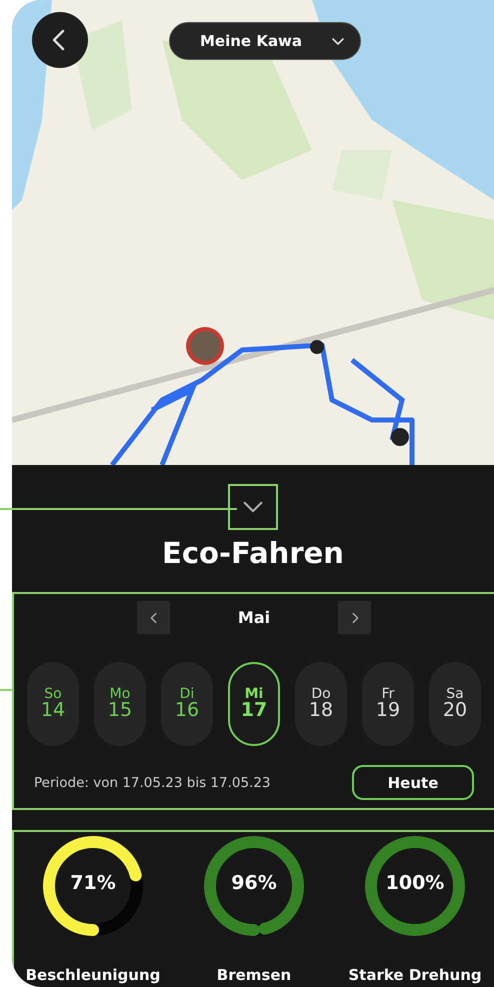  Describe the element at coordinates (455, 704) in the screenshot. I see `day-button: Sa 20` at that location.